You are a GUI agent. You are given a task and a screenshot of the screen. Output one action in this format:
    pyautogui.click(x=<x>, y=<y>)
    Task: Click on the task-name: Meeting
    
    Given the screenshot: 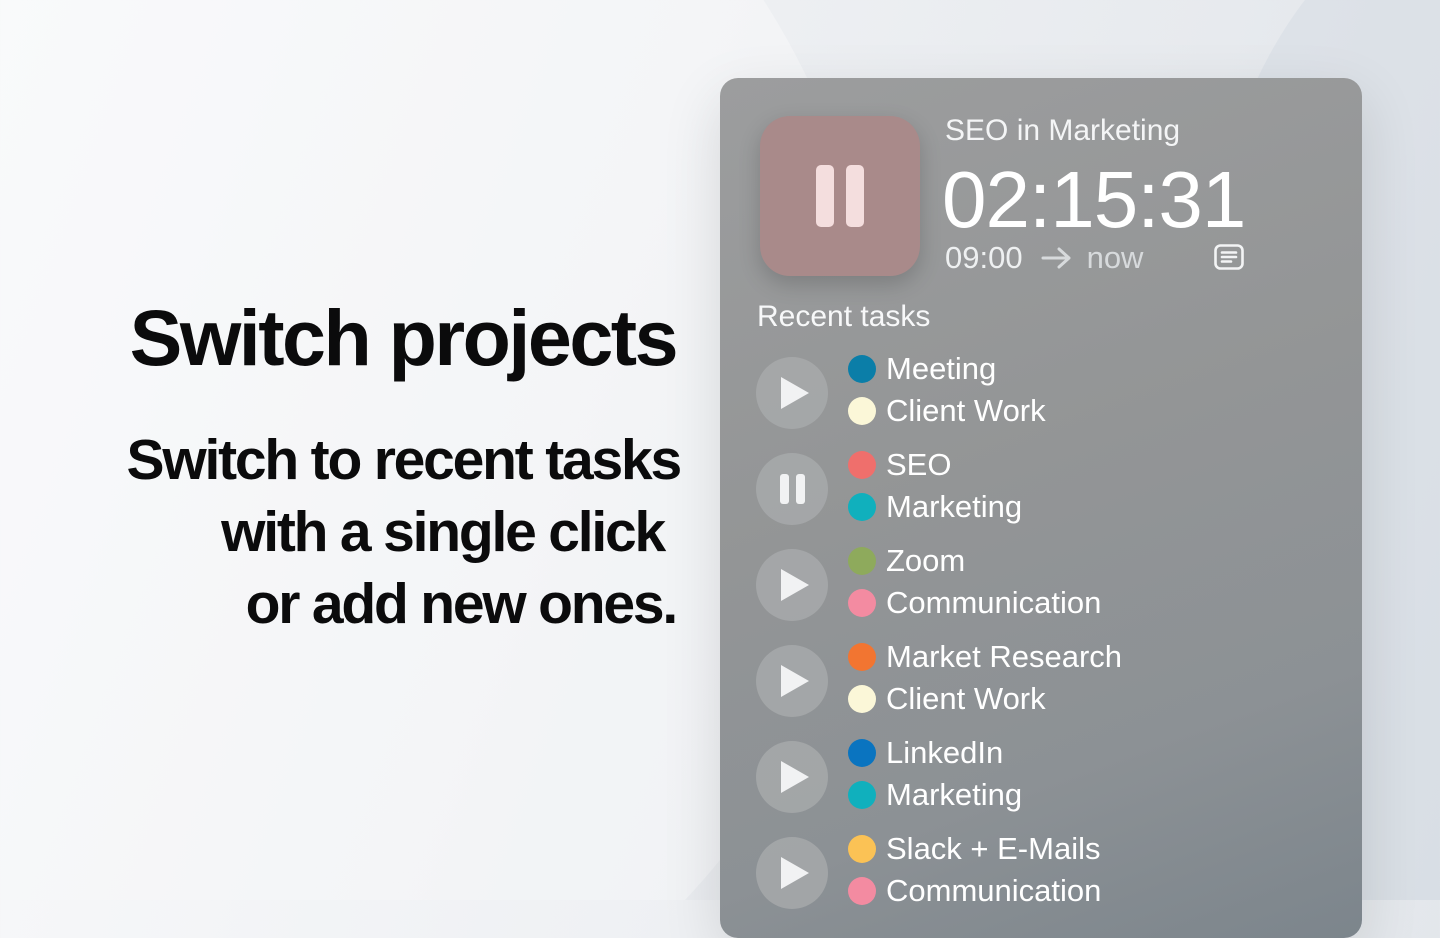 What is the action you would take?
    pyautogui.click(x=941, y=368)
    